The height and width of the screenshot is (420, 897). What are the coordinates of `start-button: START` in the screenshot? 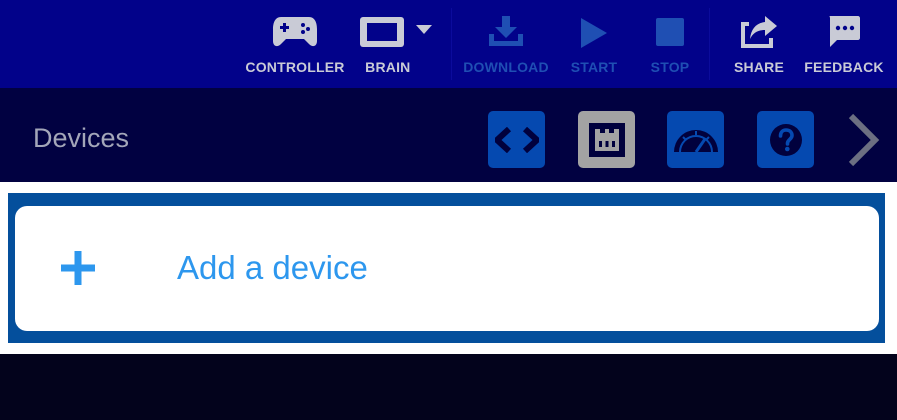 It's located at (594, 44).